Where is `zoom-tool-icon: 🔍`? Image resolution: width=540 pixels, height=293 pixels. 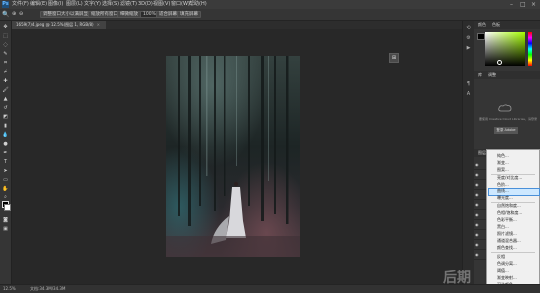 zoom-tool-icon: 🔍 is located at coordinates (5, 14).